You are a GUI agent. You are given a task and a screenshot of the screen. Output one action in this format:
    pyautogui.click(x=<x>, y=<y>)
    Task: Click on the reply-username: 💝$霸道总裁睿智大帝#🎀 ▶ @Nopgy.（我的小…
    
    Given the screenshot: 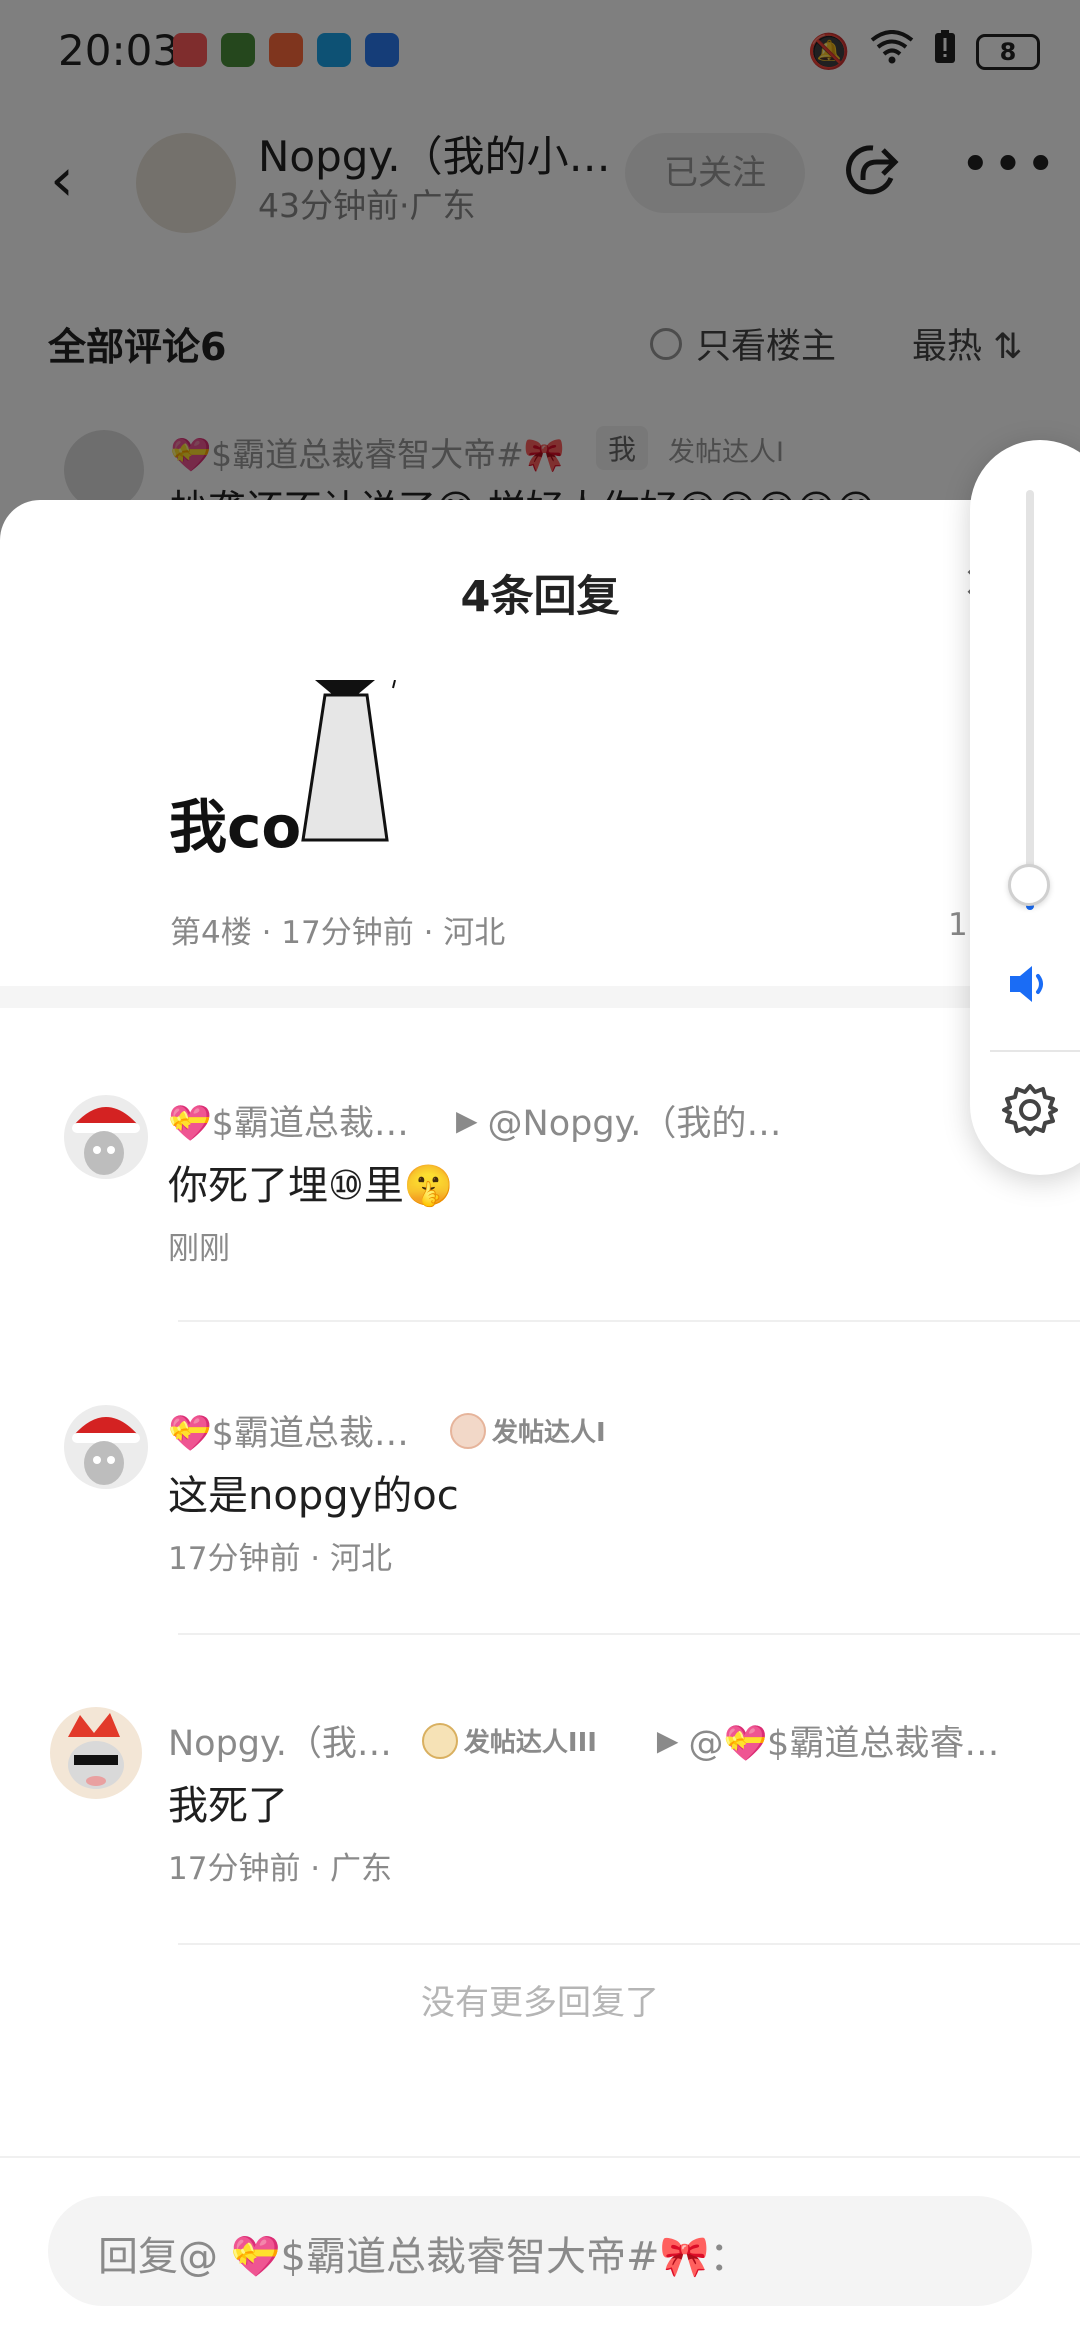 What is the action you would take?
    pyautogui.click(x=488, y=1120)
    